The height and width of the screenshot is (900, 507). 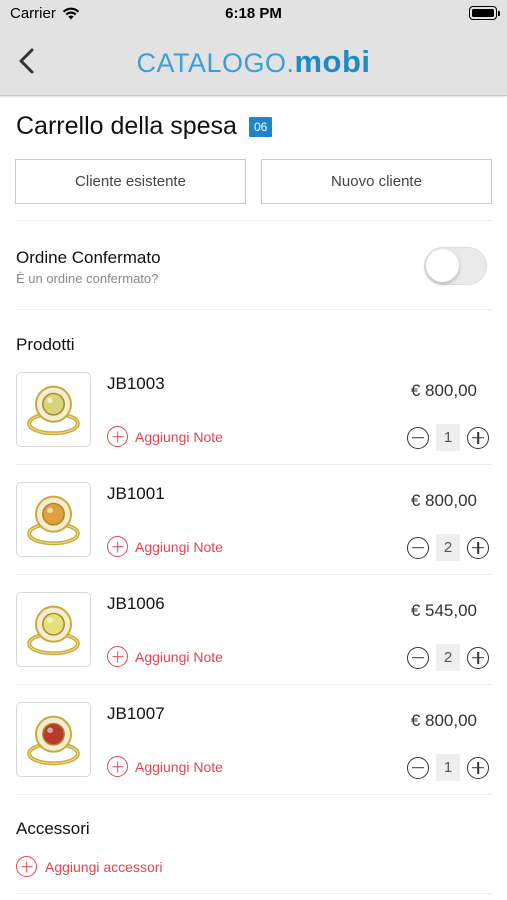 I want to click on logo-text-bold: mobi, so click(x=332, y=61).